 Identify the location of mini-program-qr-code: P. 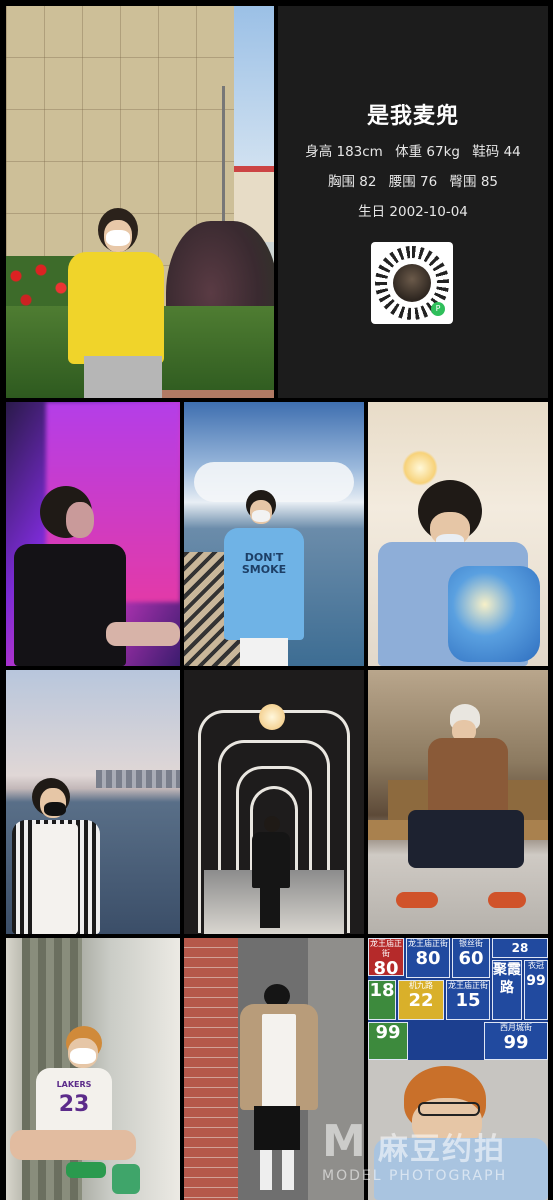
(412, 283).